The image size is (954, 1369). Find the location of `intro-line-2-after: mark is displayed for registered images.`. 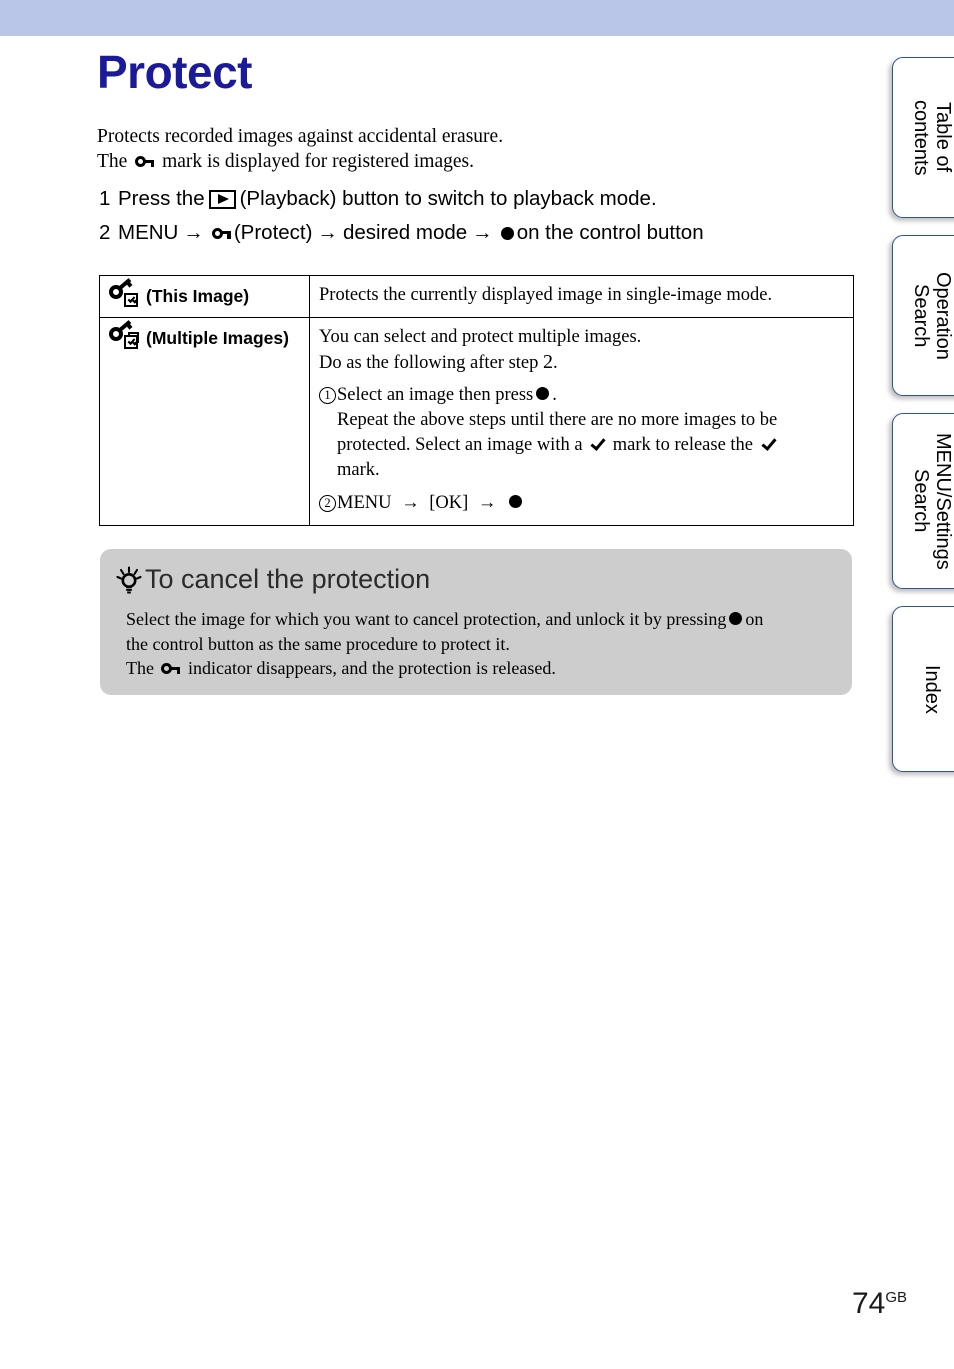

intro-line-2-after: mark is displayed for registered images. is located at coordinates (318, 161).